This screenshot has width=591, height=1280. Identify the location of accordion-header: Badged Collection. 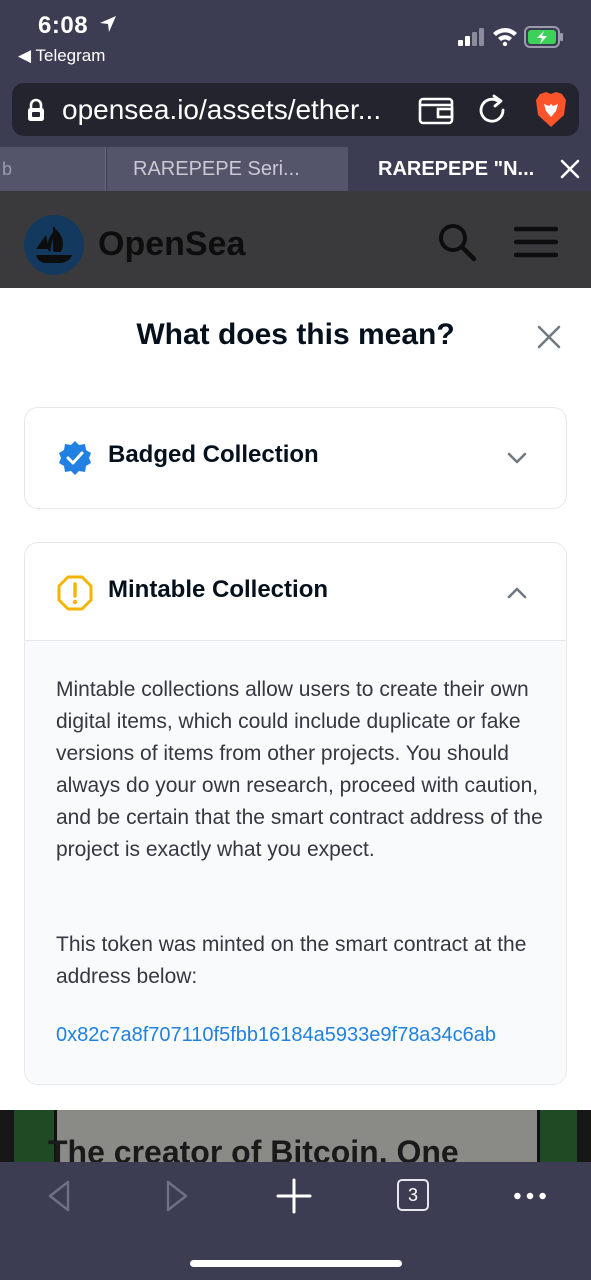
(295, 458).